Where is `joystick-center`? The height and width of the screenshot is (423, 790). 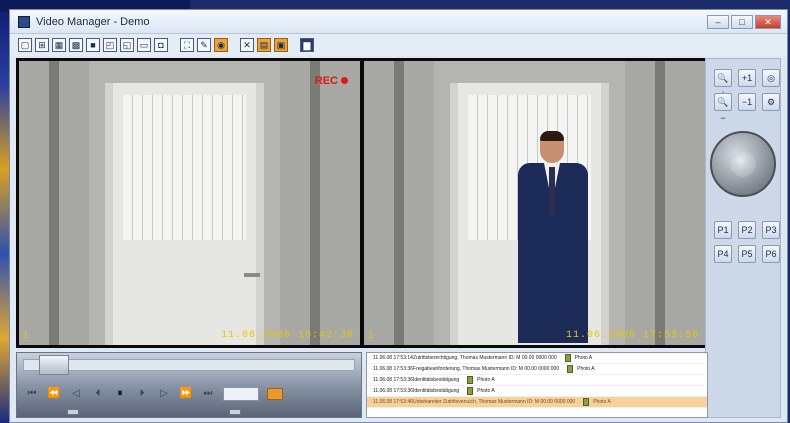 joystick-center is located at coordinates (743, 164).